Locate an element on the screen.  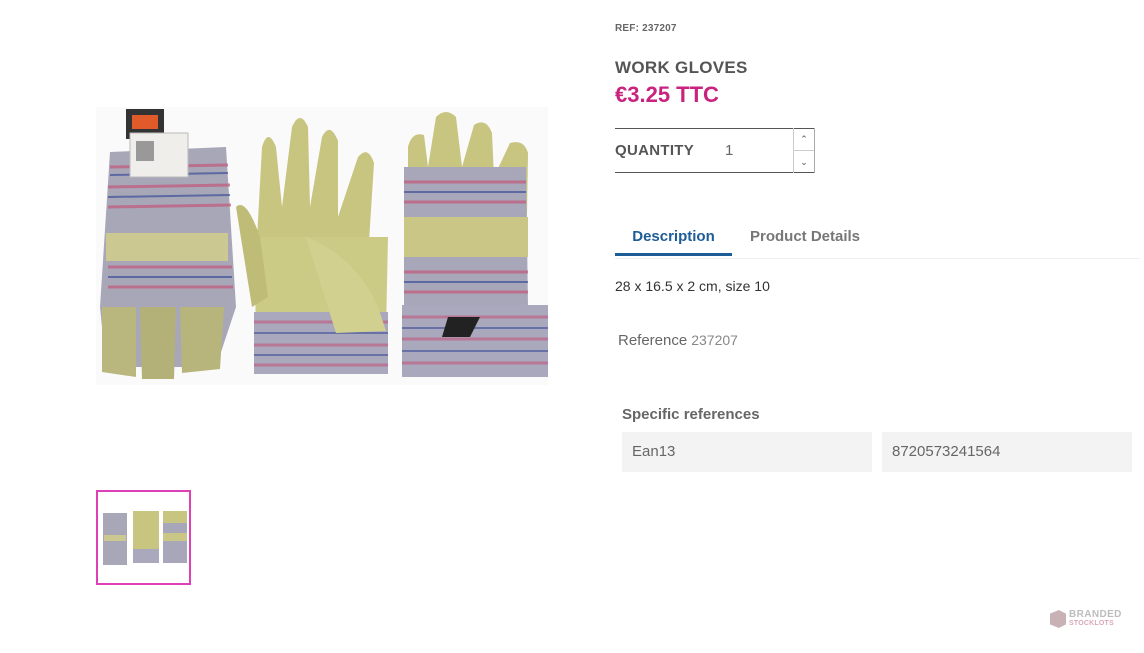
quantity-label: QUANTITY is located at coordinates (655, 150).